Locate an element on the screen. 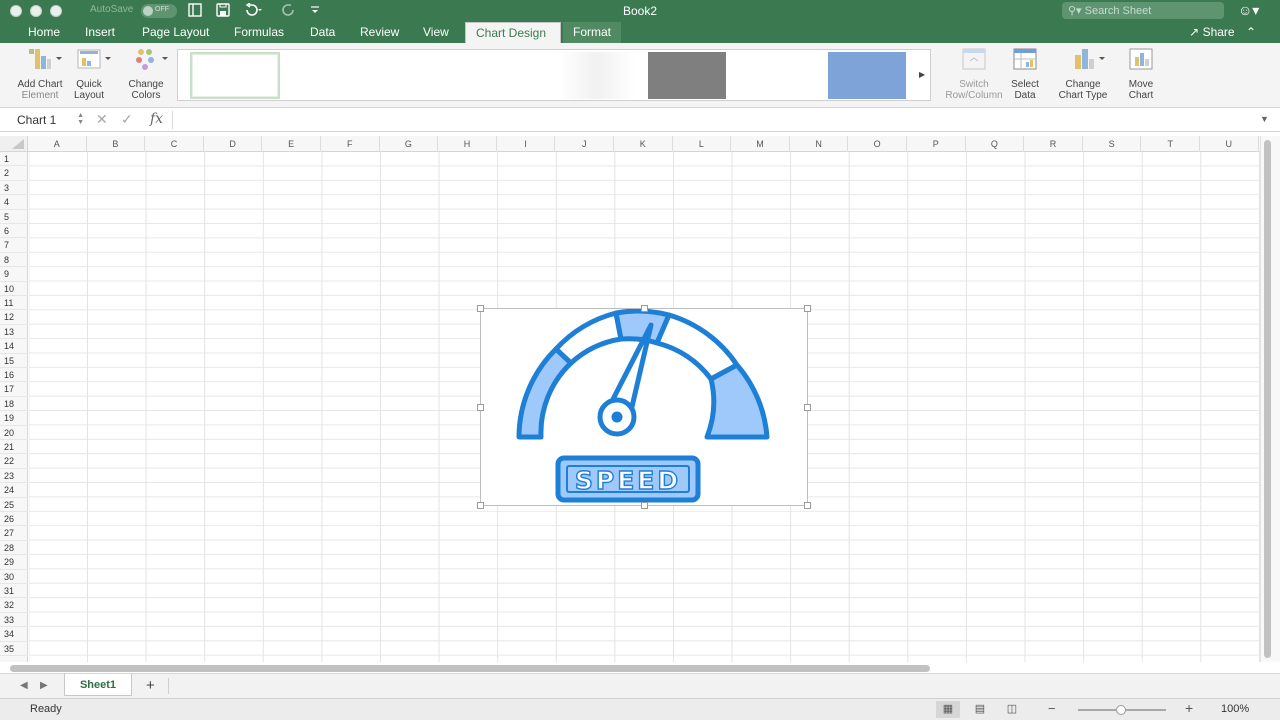 This screenshot has width=1280, height=720. column-header-q: Q is located at coordinates (995, 144).